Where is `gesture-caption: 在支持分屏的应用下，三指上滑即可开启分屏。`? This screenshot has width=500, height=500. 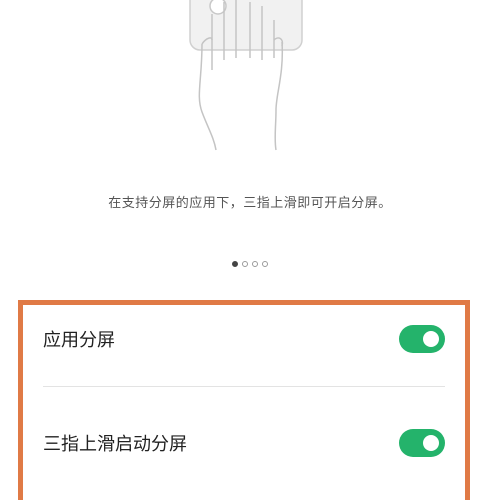 gesture-caption: 在支持分屏的应用下，三指上滑即可开启分屏。 is located at coordinates (250, 203).